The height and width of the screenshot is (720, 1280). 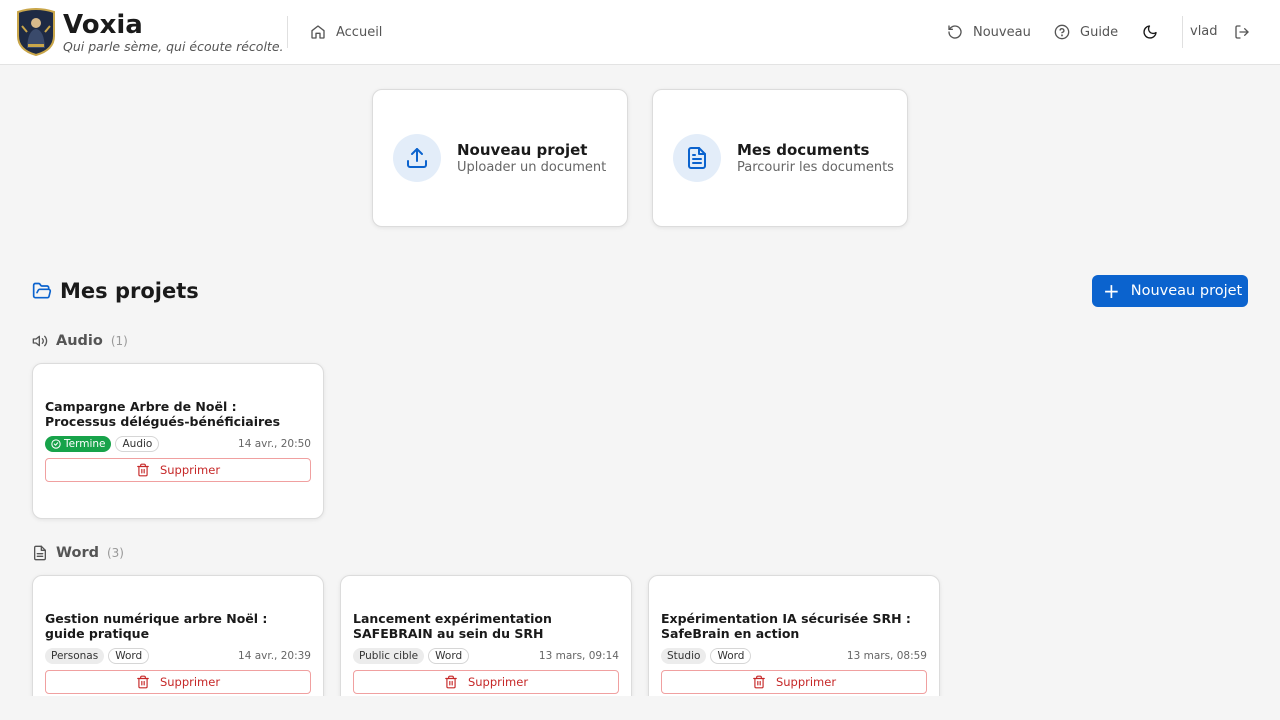 I want to click on logo, so click(x=36, y=32).